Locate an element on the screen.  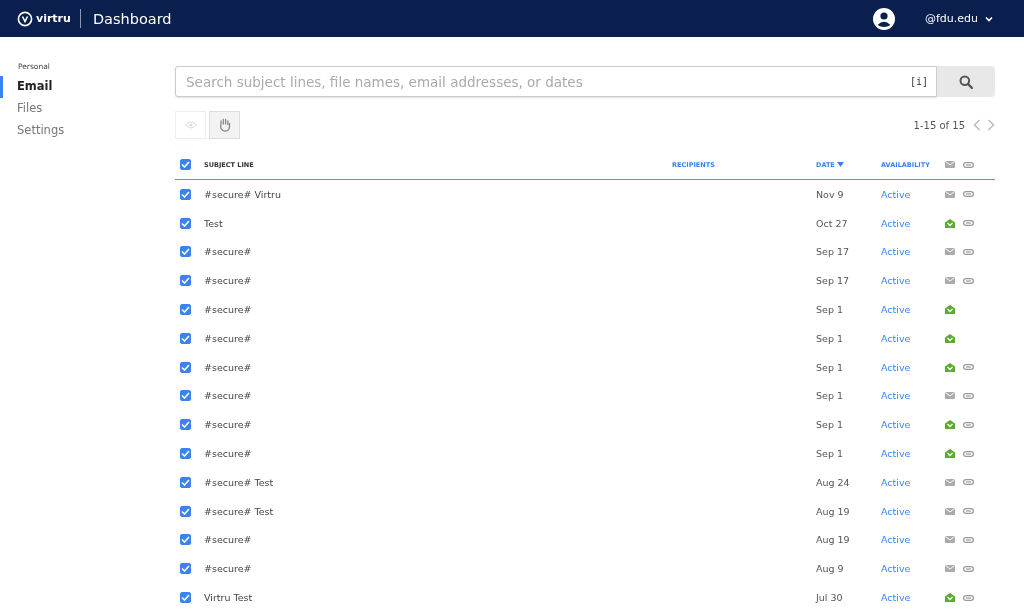
page-title: Dashboard is located at coordinates (132, 18).